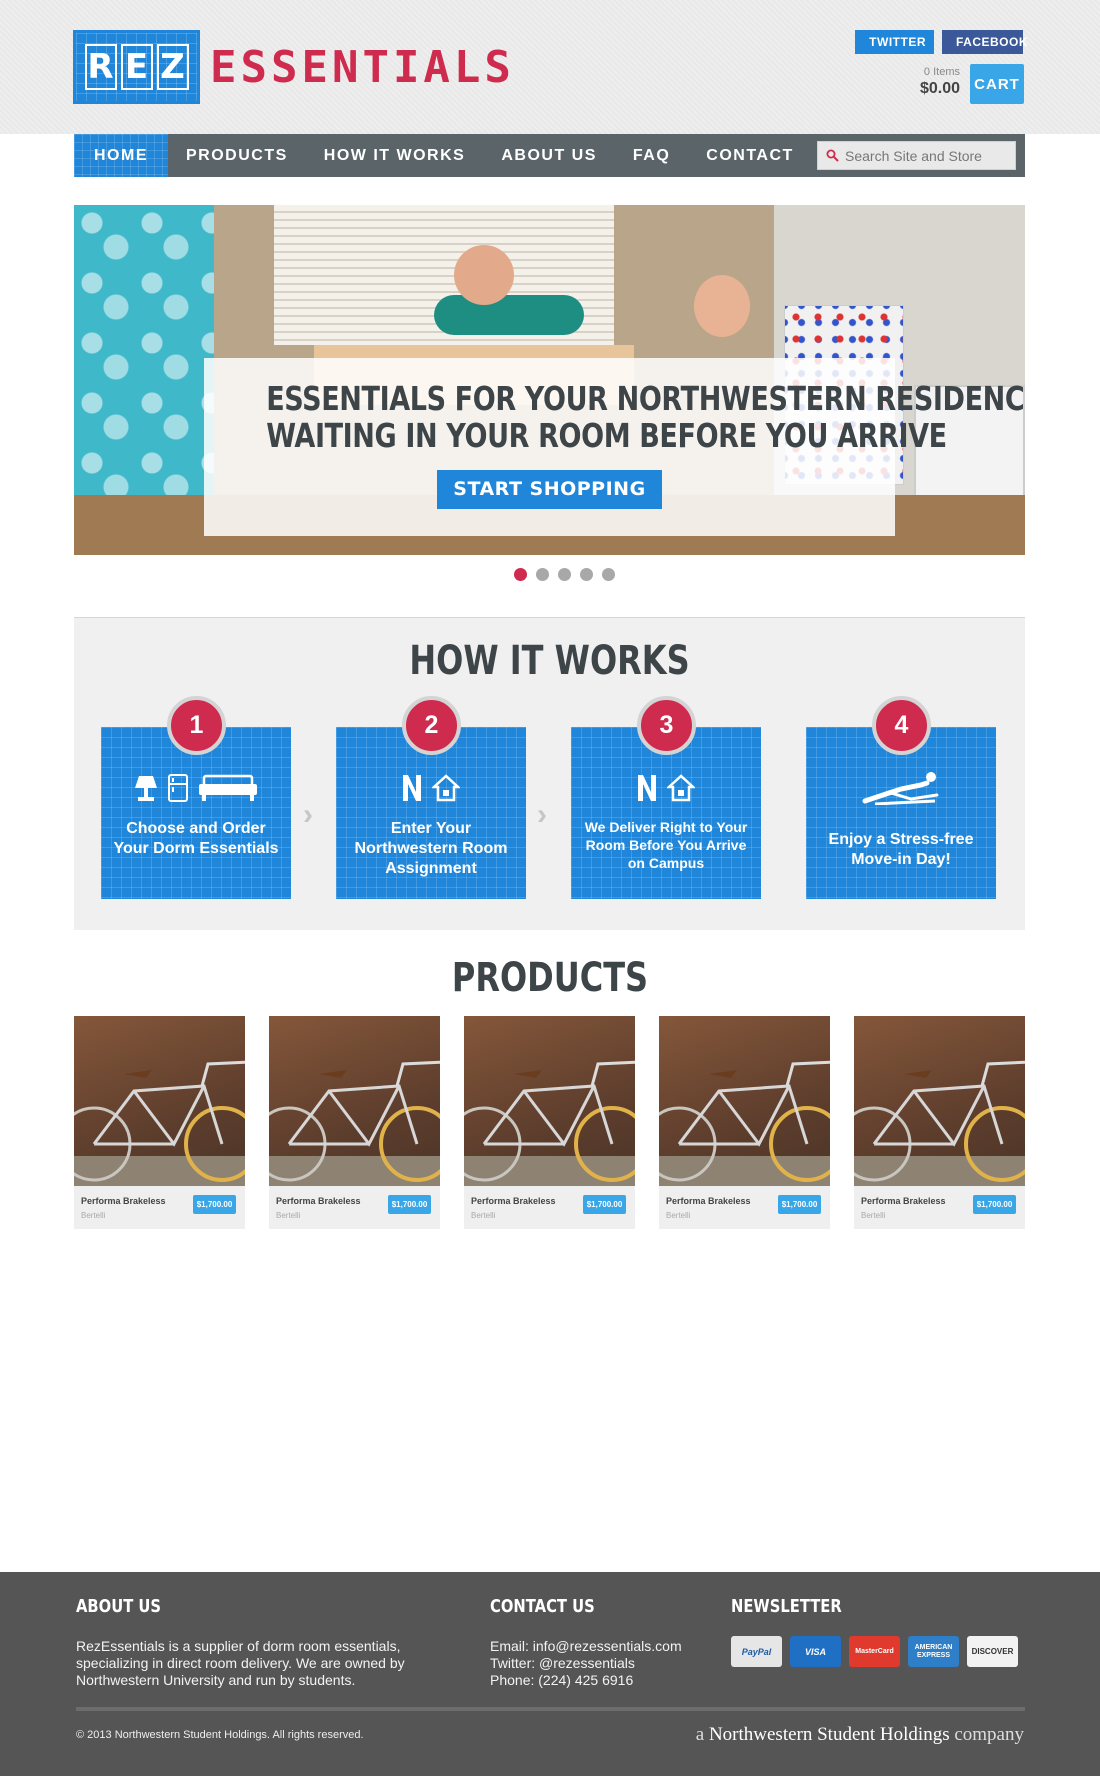 The height and width of the screenshot is (1776, 1100). I want to click on contact-email: Email: info@rezessentials.com, so click(586, 1646).